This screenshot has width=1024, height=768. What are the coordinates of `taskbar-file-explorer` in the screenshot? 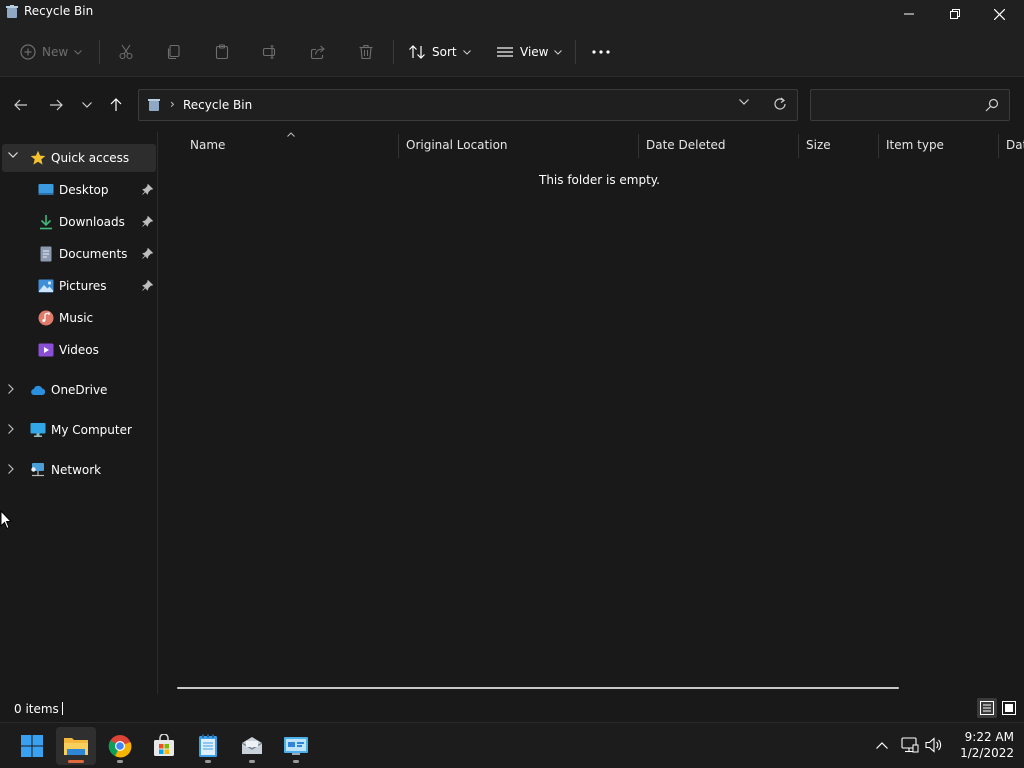 It's located at (76, 746).